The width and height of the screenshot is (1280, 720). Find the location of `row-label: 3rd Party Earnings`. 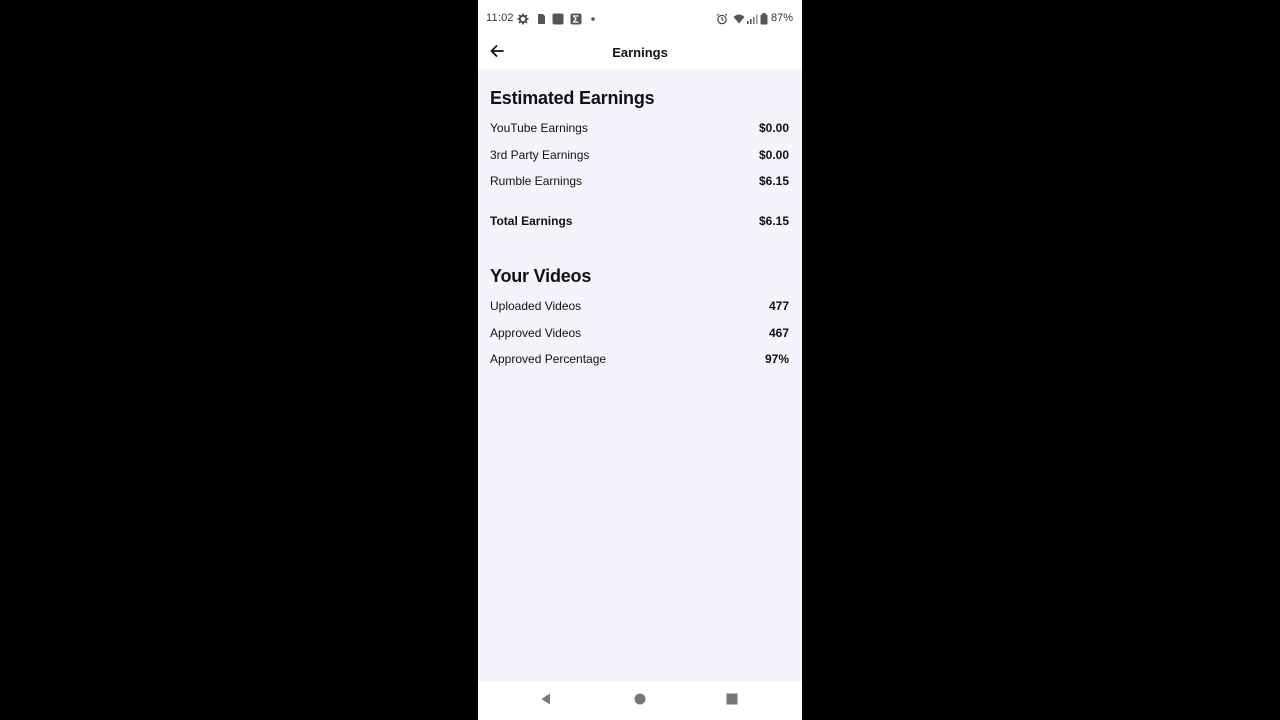

row-label: 3rd Party Earnings is located at coordinates (540, 155).